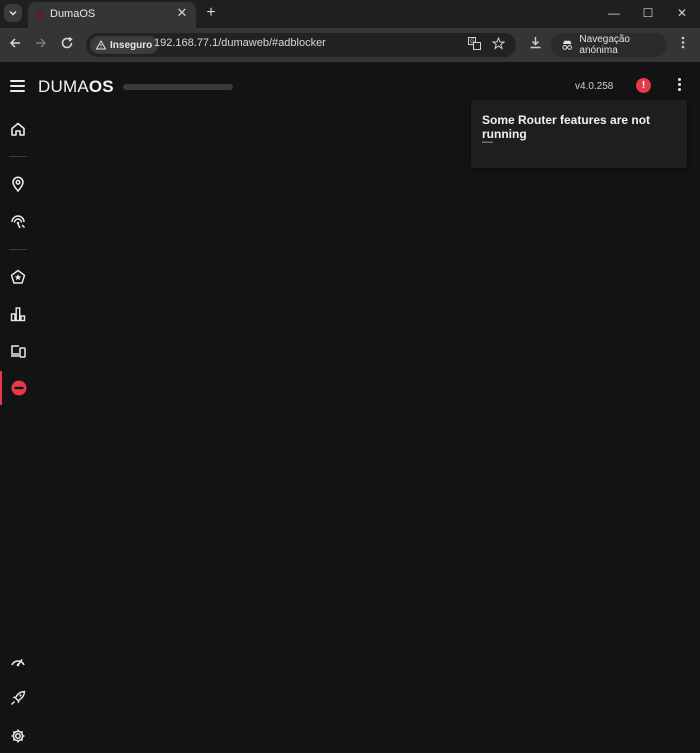  Describe the element at coordinates (487, 142) in the screenshot. I see `notification-subtext: —` at that location.